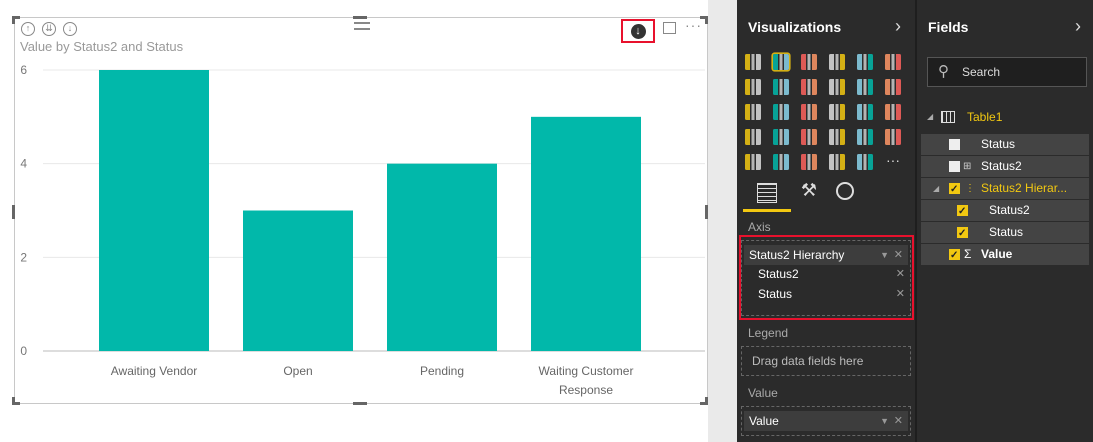  I want to click on value-section-label: Value, so click(763, 393).